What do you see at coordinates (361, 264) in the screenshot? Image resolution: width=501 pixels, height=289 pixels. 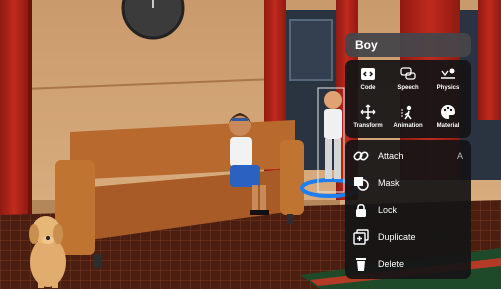 I see `delete-icon` at bounding box center [361, 264].